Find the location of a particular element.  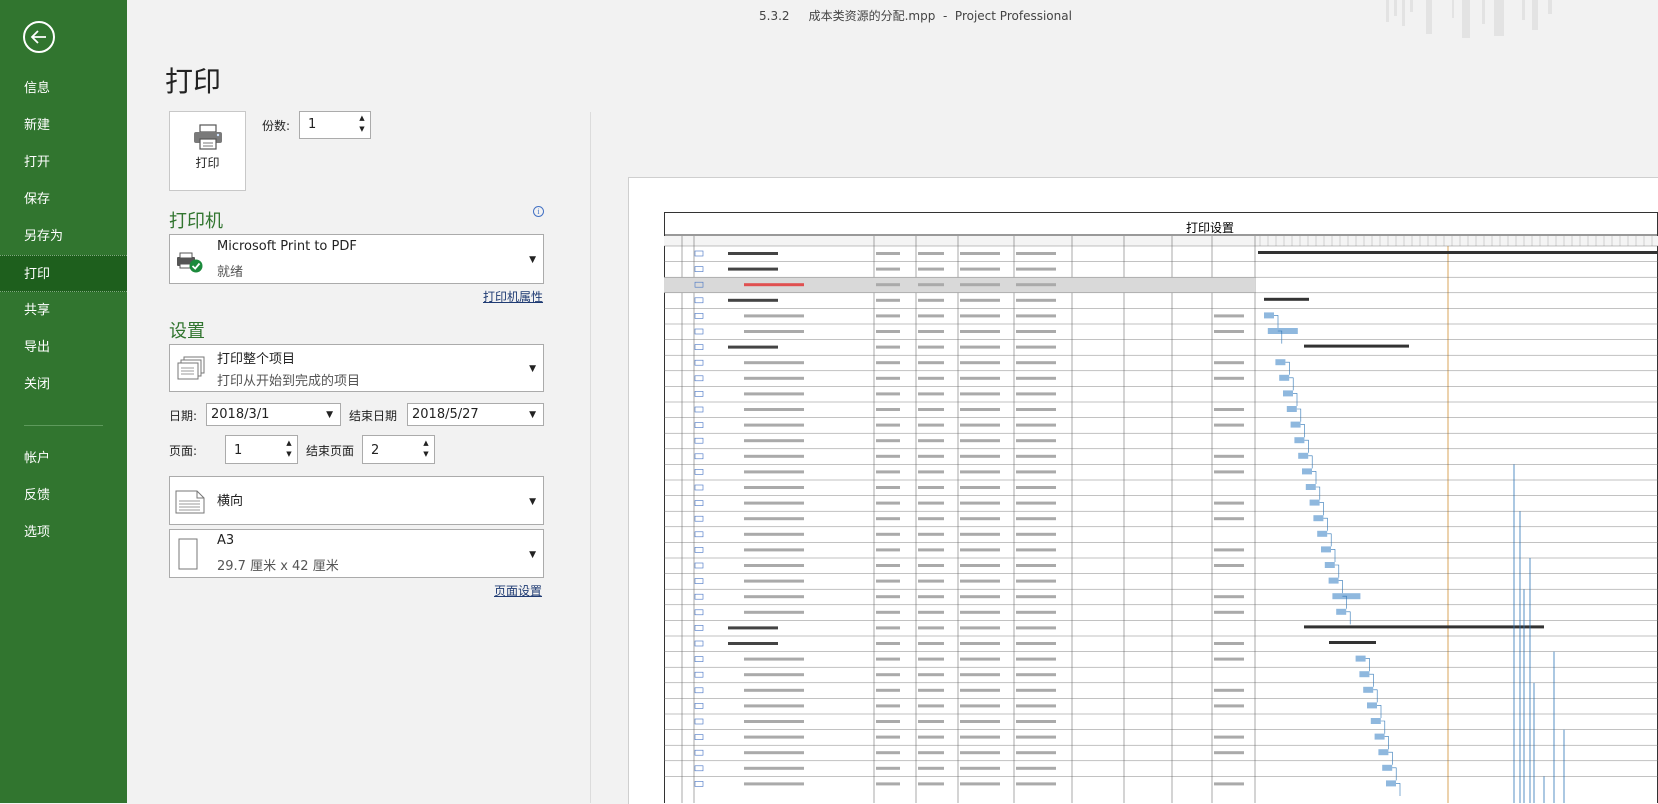

end-date-input: 2018/5/27 ▼ is located at coordinates (475, 414).